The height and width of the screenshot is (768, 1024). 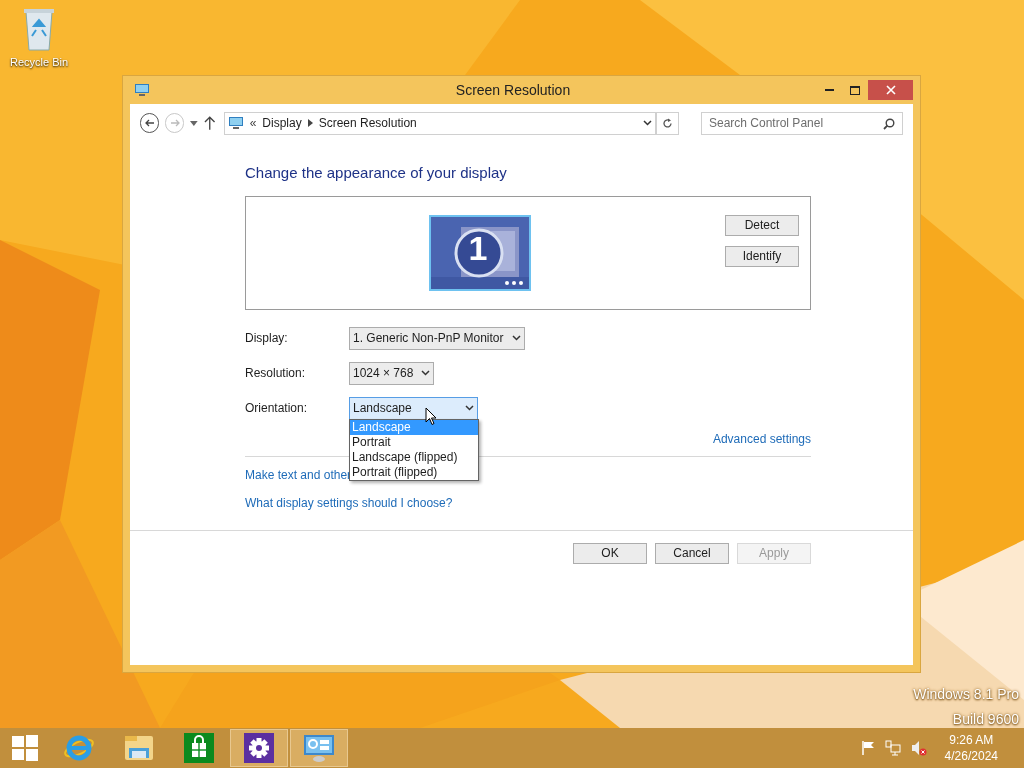 What do you see at coordinates (39, 62) in the screenshot?
I see `desktop-icon-label: Recycle Bin` at bounding box center [39, 62].